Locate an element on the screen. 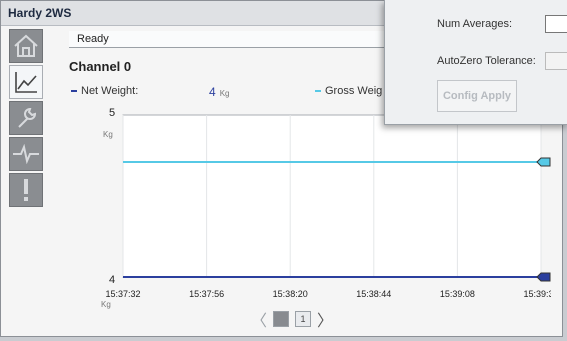 This screenshot has height=341, width=567. net-legend-swatch is located at coordinates (74, 91).